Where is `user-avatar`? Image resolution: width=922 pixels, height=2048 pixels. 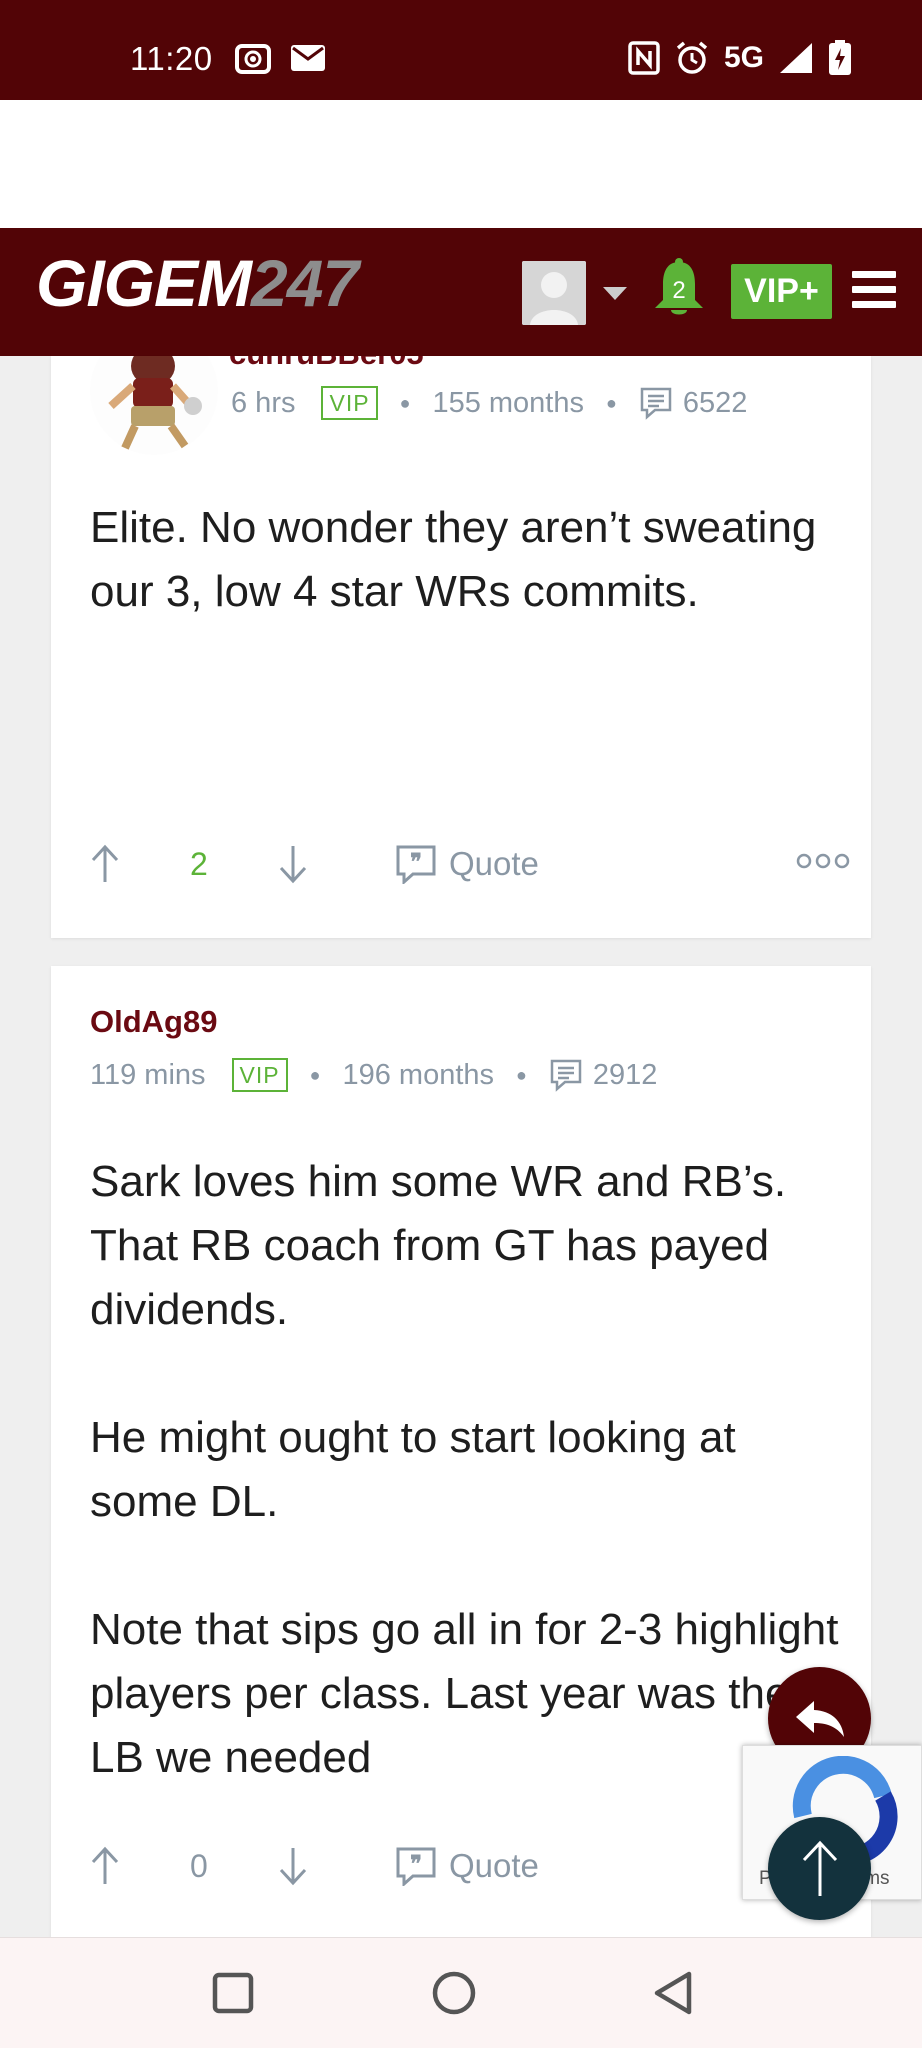
user-avatar is located at coordinates (154, 406).